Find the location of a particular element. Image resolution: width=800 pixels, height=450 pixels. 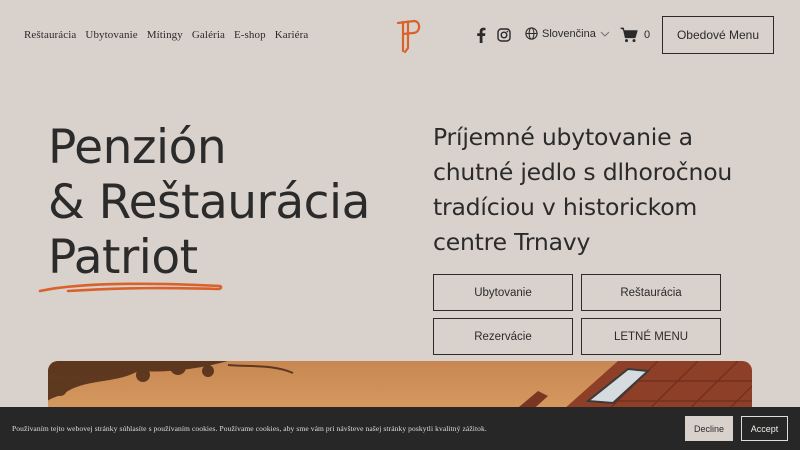

rezervacie-button: Rezervácie is located at coordinates (503, 336).